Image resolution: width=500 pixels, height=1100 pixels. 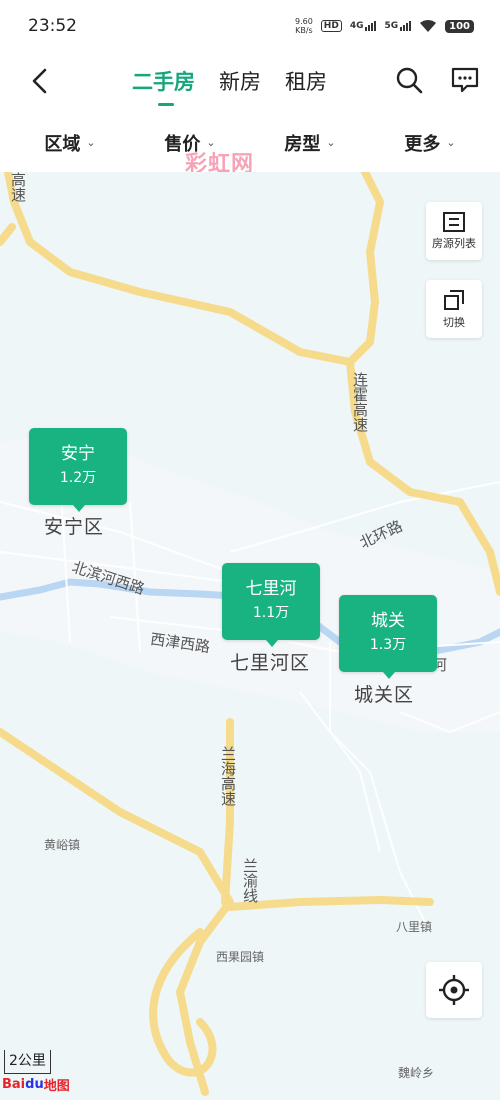 I want to click on map-label-huangyu: 黄峪镇, so click(x=62, y=845).